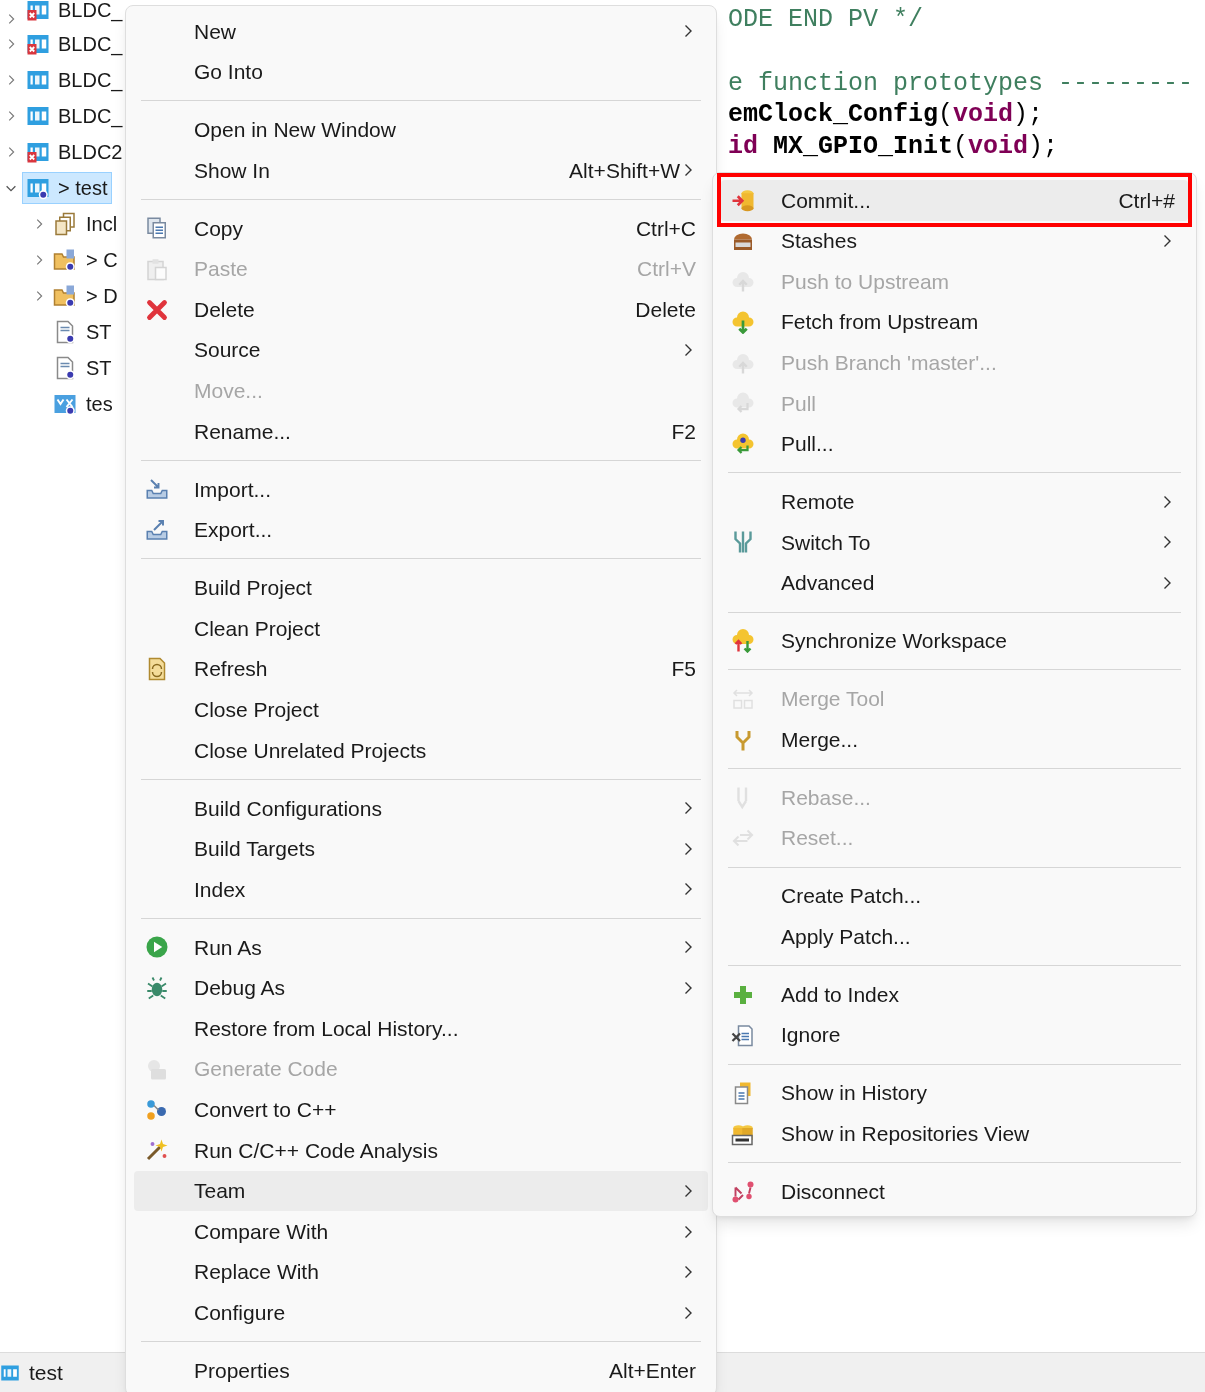 The image size is (1205, 1392). What do you see at coordinates (421, 709) in the screenshot?
I see `menu-item: Close Project` at bounding box center [421, 709].